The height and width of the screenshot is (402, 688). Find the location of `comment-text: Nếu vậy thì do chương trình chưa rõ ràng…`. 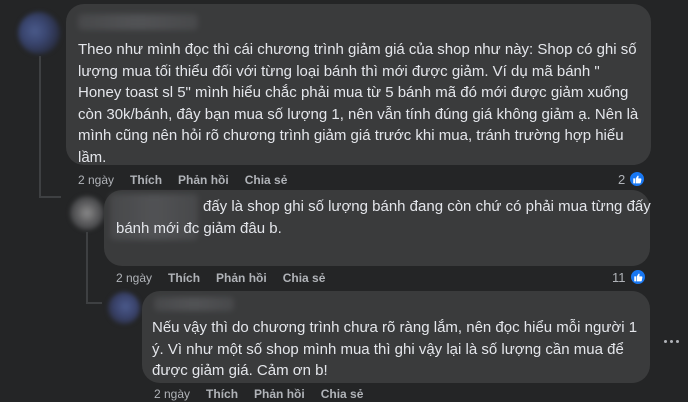

comment-text: Nếu vậy thì do chương trình chưa rõ ràng… is located at coordinates (395, 349).